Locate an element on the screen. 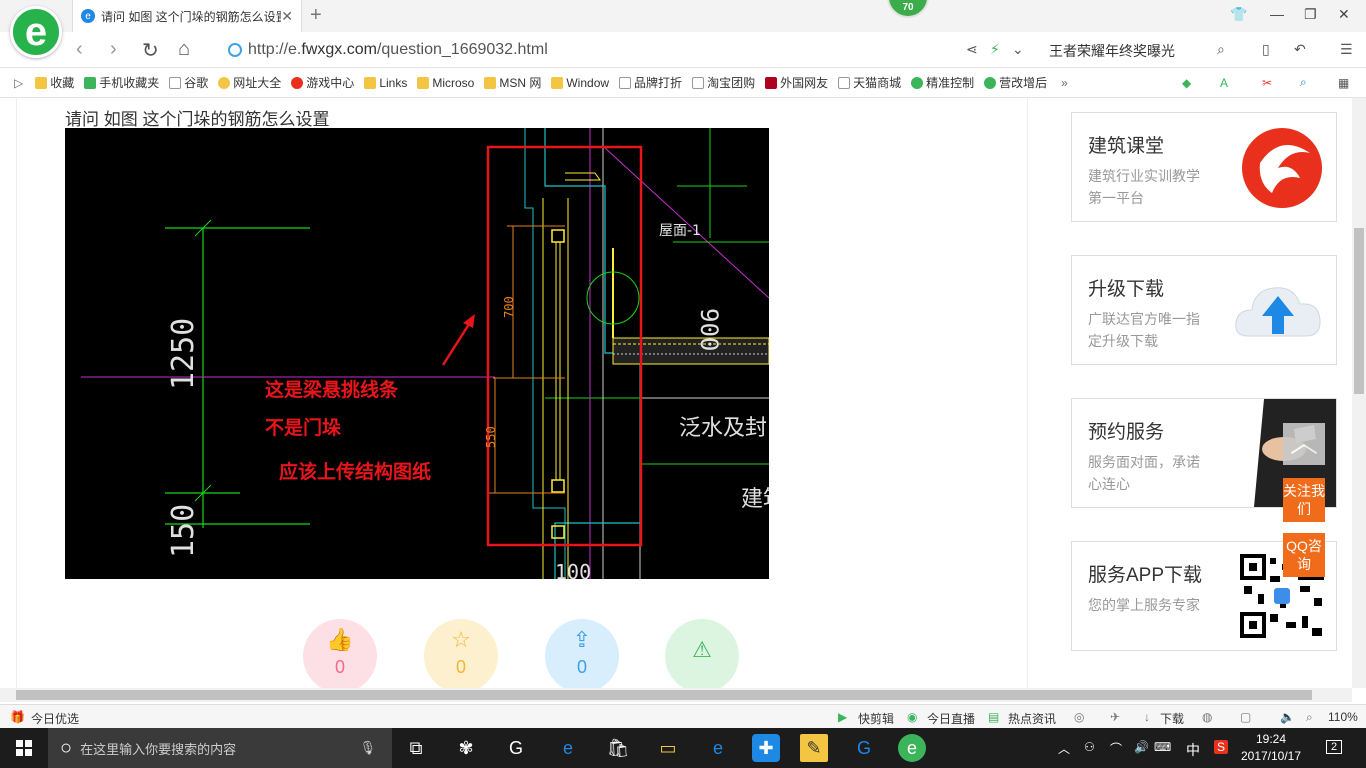 This screenshot has width=1366, height=768. magnifier-icon: ⌕ is located at coordinates (1303, 82).